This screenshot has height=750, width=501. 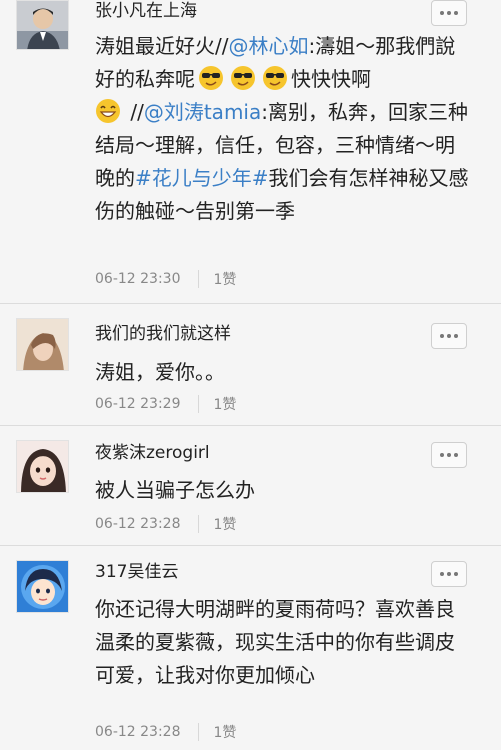 I want to click on comment-text: //, so click(x=134, y=112).